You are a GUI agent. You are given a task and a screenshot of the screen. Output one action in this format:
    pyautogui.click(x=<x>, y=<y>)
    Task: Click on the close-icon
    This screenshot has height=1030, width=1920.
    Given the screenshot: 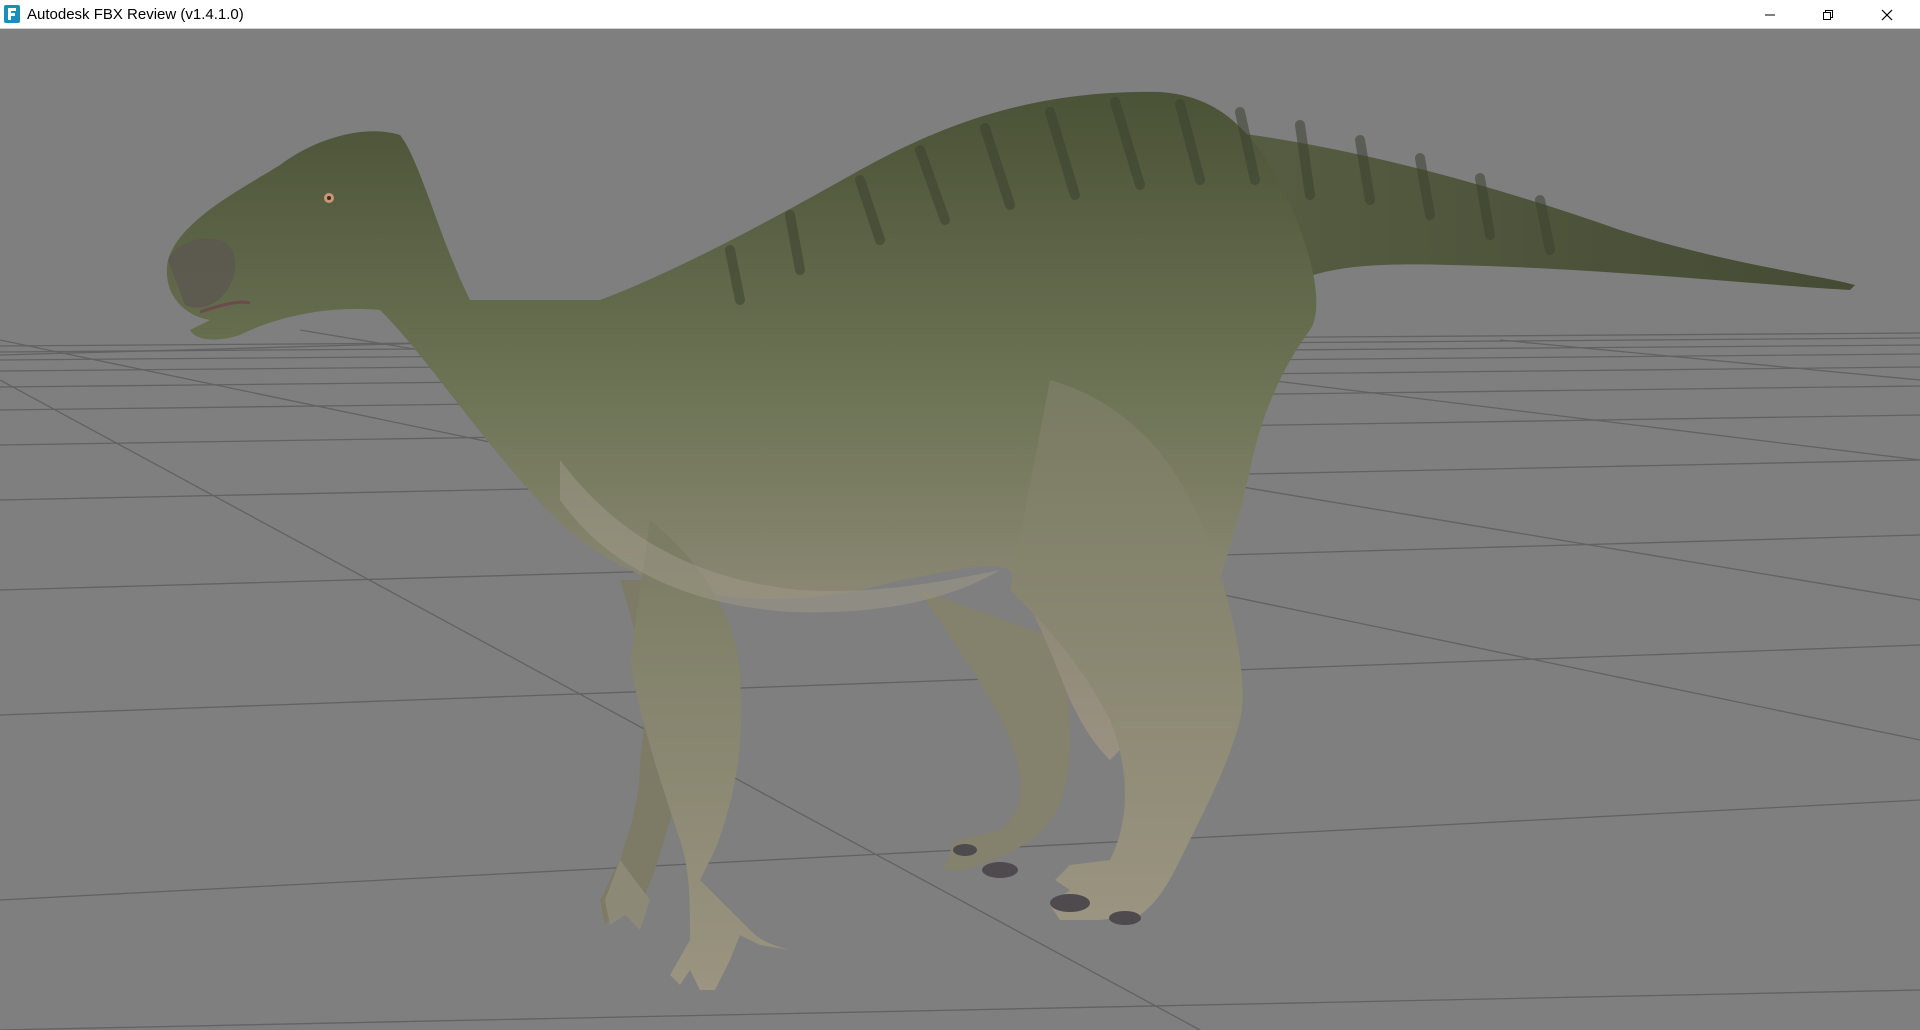 What is the action you would take?
    pyautogui.click(x=1887, y=14)
    